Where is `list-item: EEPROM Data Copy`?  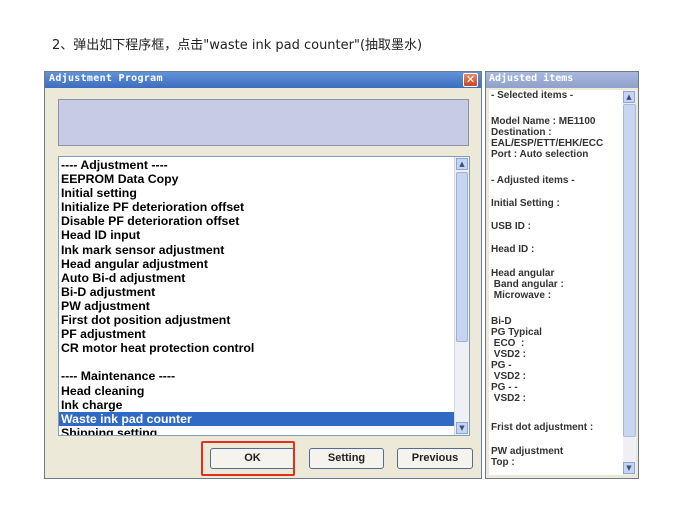
list-item: EEPROM Data Copy is located at coordinates (256, 179).